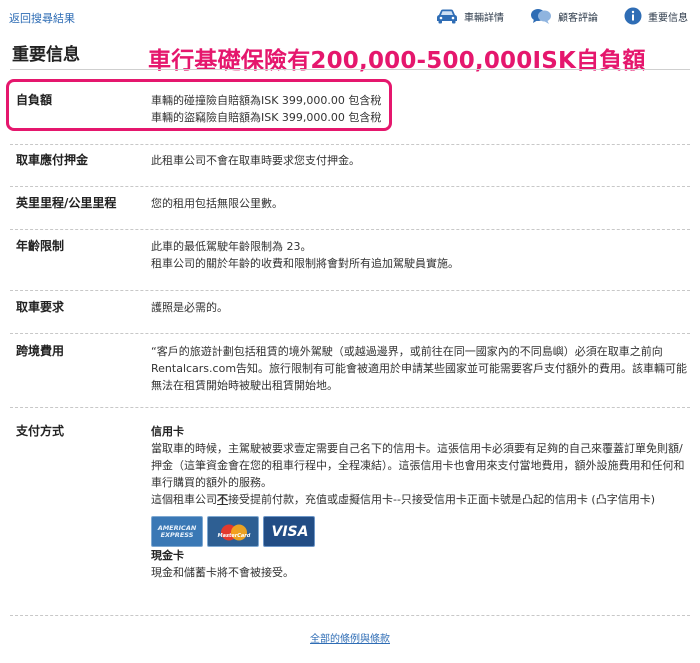 This screenshot has width=700, height=663. What do you see at coordinates (52, 160) in the screenshot?
I see `row-label-deposit: 取車應付押金` at bounding box center [52, 160].